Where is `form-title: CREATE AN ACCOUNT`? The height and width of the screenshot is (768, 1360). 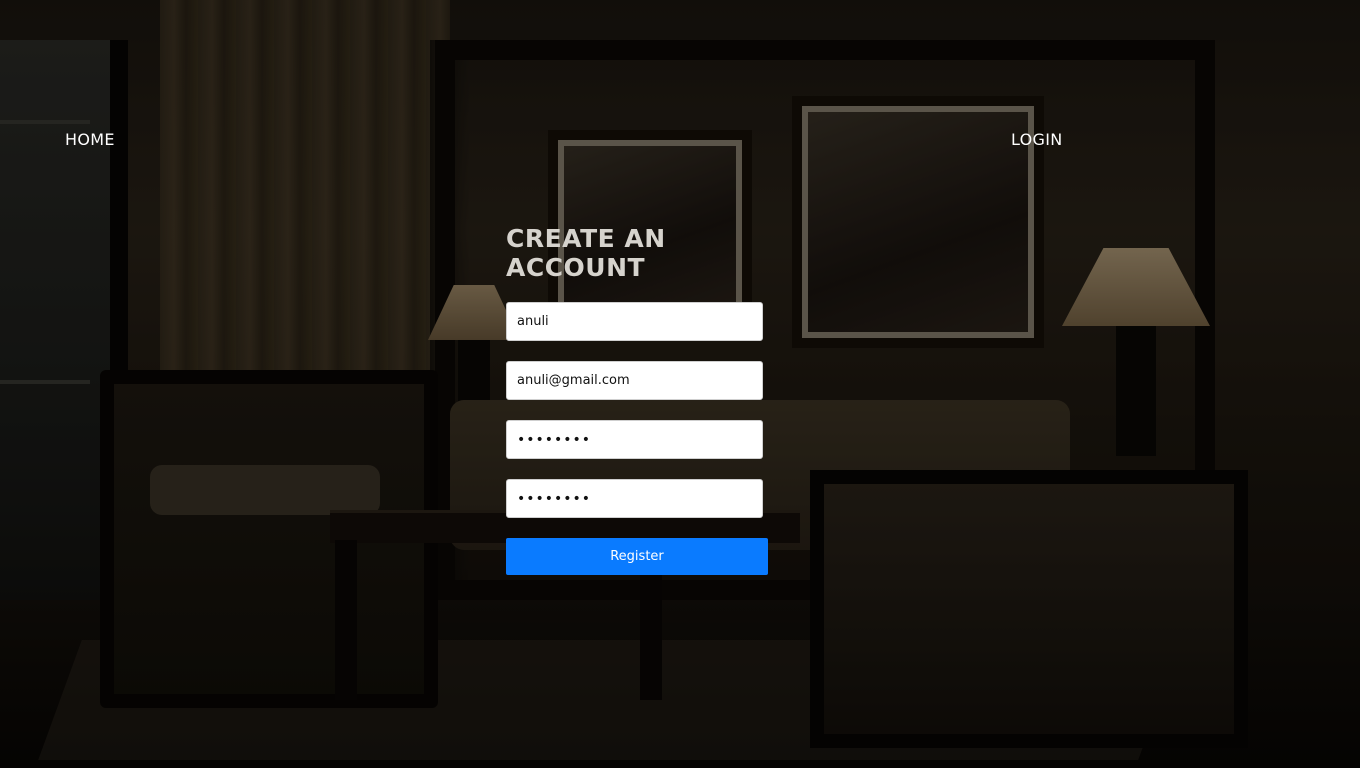
form-title: CREATE AN ACCOUNT is located at coordinates (586, 253).